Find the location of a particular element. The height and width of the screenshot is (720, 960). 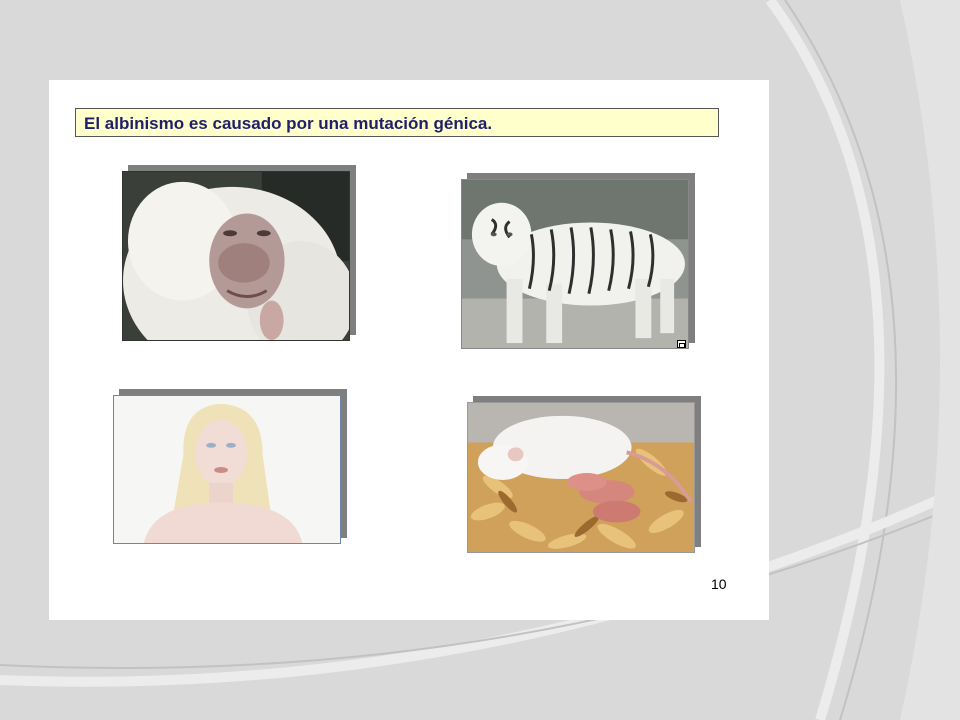

albino-rat-photo is located at coordinates (581, 477).